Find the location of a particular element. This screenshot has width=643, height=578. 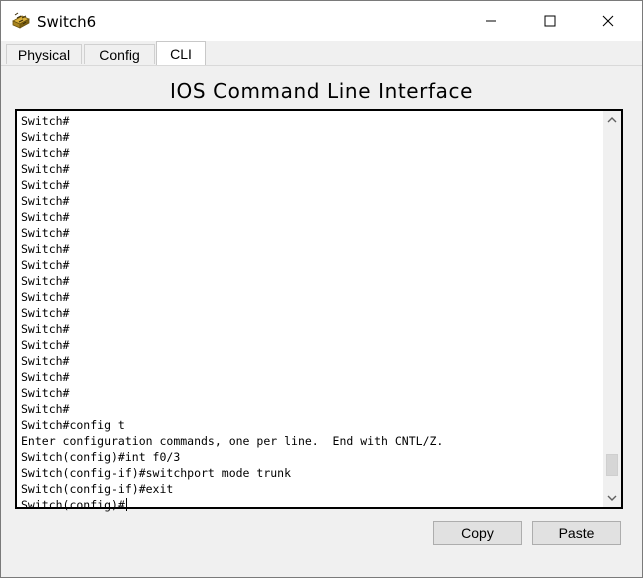

terminal-scrollbar is located at coordinates (612, 309).